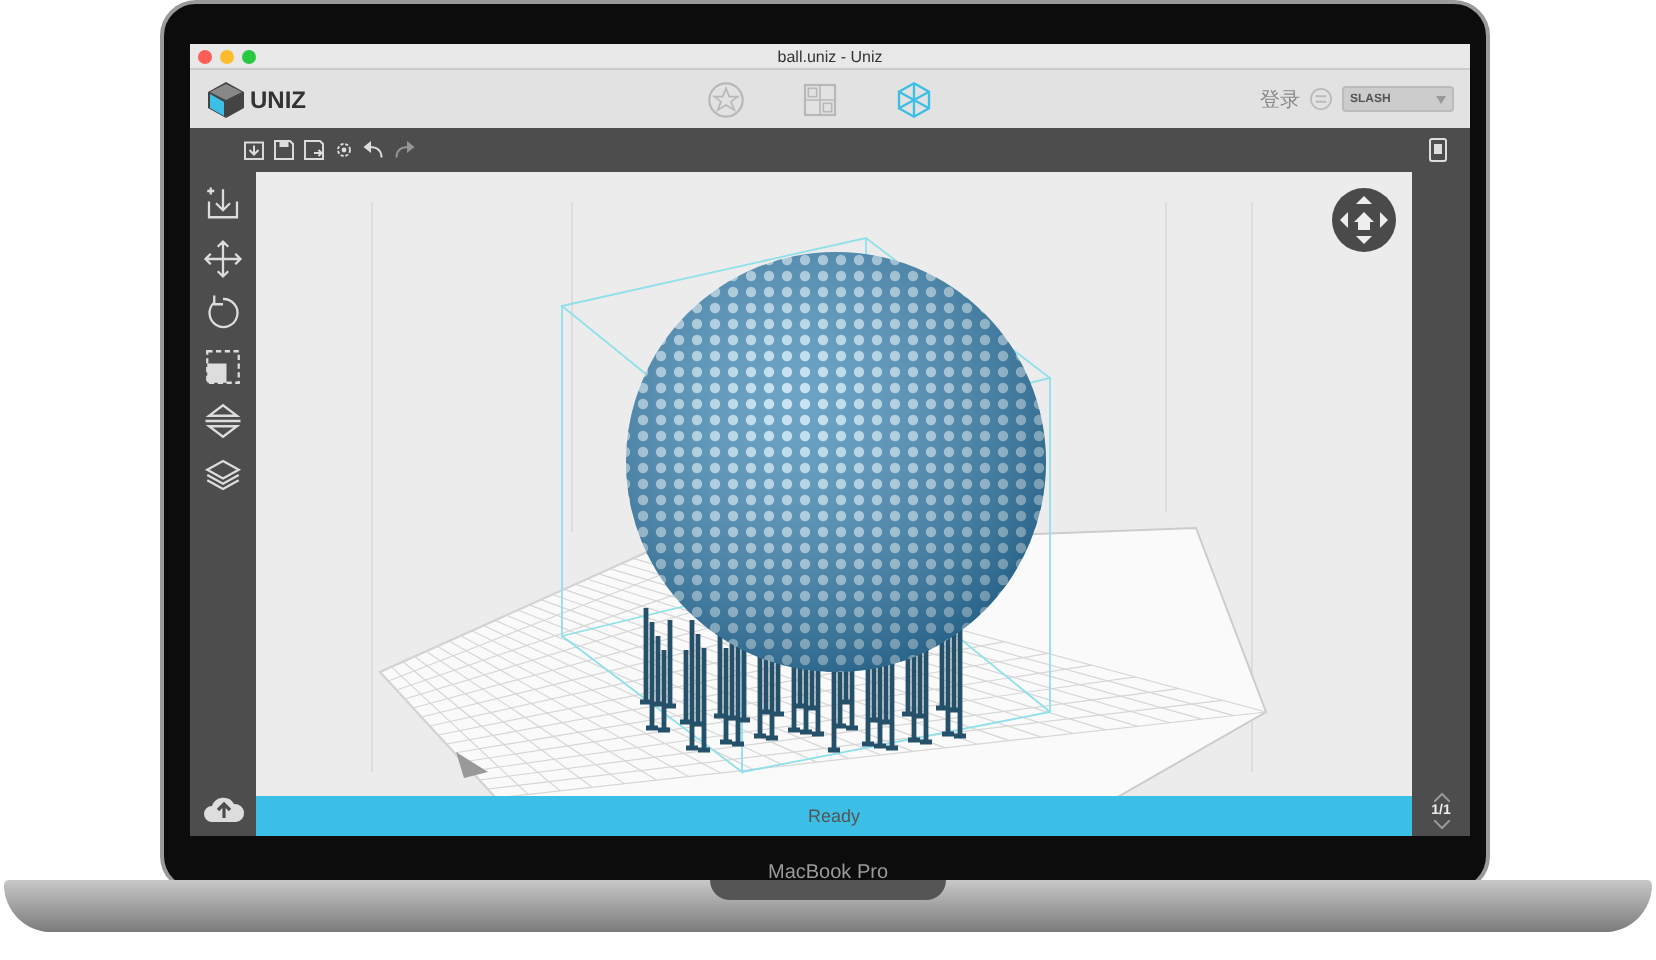  I want to click on chevron-up-icon, so click(1441, 797).